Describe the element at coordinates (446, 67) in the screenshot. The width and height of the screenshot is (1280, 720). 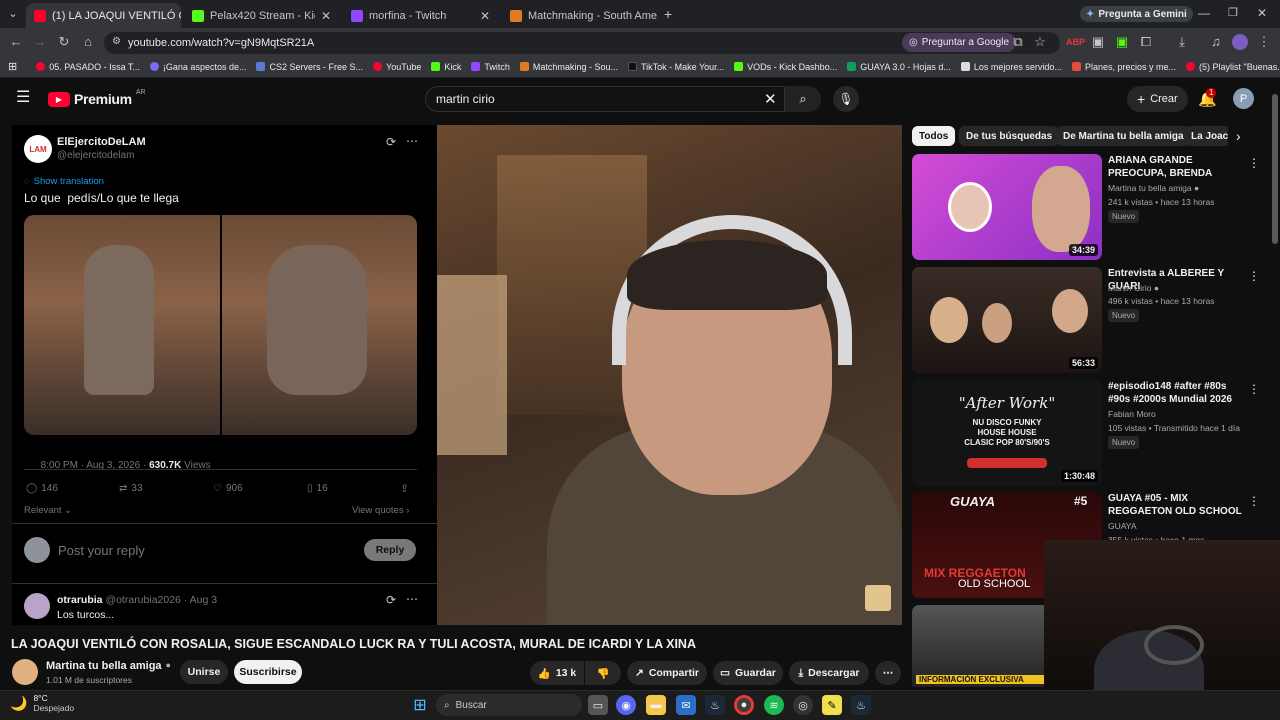
I see `bookmark-item: Kick` at that location.